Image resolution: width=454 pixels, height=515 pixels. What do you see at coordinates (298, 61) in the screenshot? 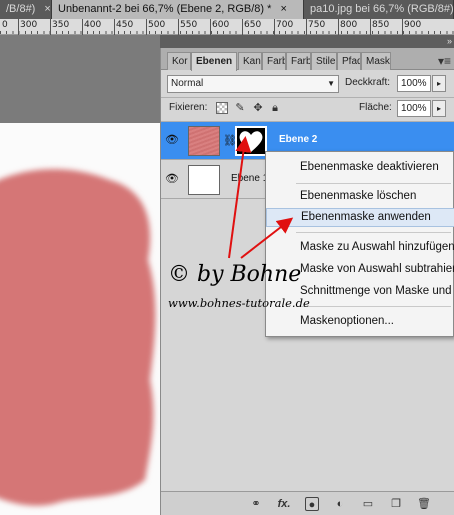
I see `tab-farbfelder: Farb` at bounding box center [298, 61].